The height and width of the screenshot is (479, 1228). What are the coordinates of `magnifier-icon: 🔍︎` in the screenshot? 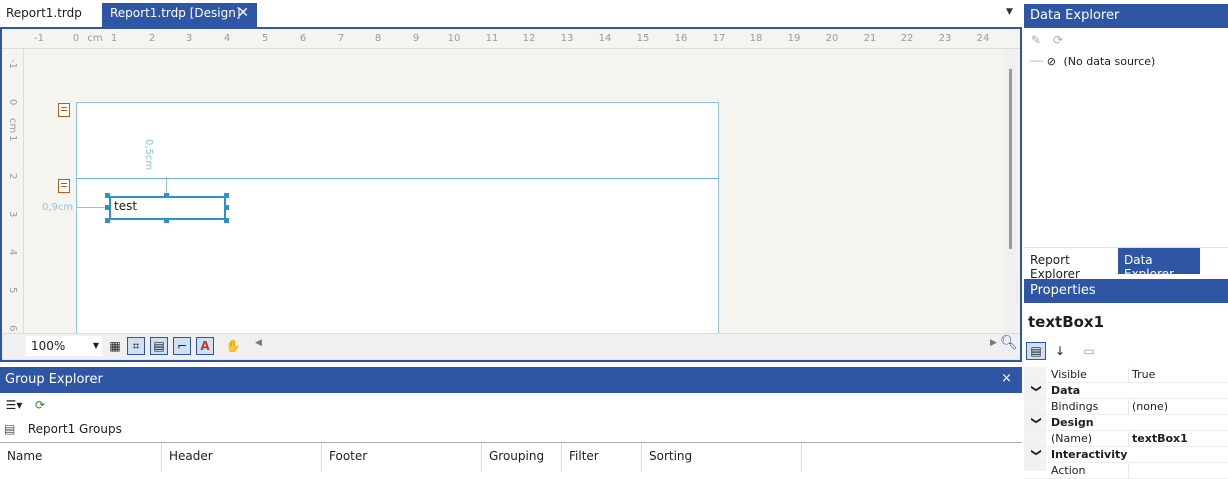 It's located at (1009, 343).